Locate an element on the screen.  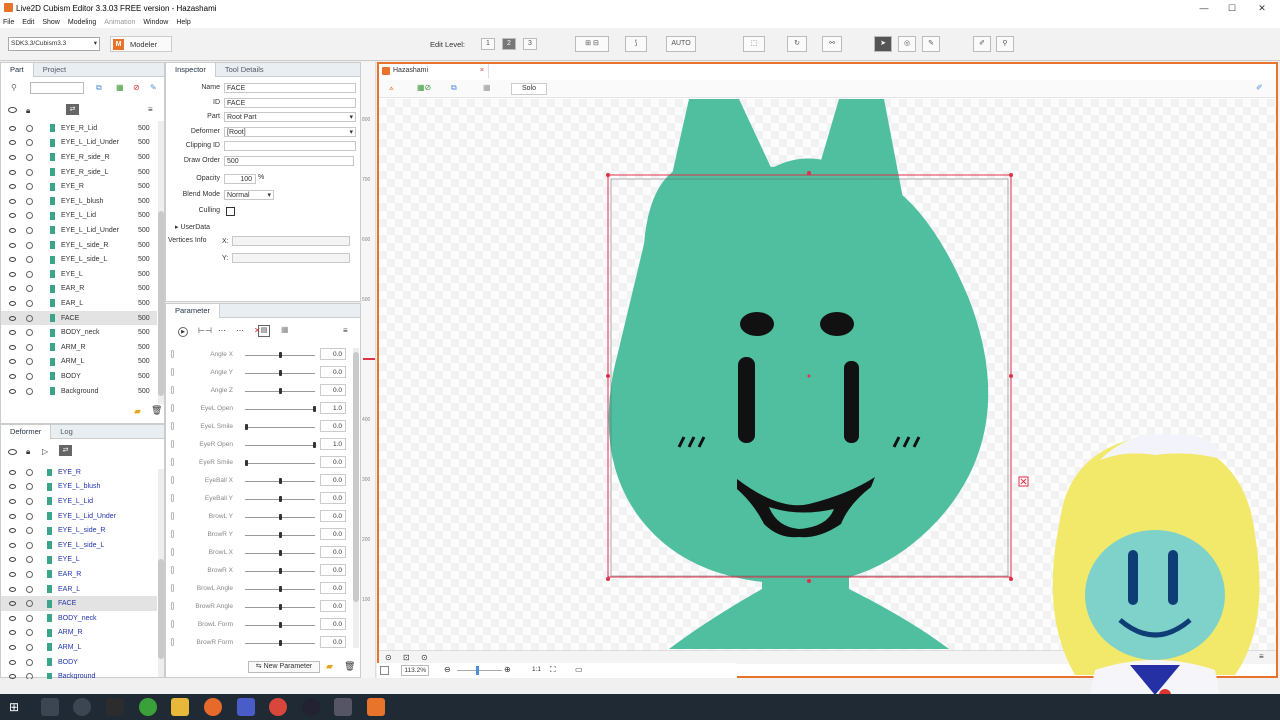
taskbar-app-1-icon is located at coordinates (50, 707).